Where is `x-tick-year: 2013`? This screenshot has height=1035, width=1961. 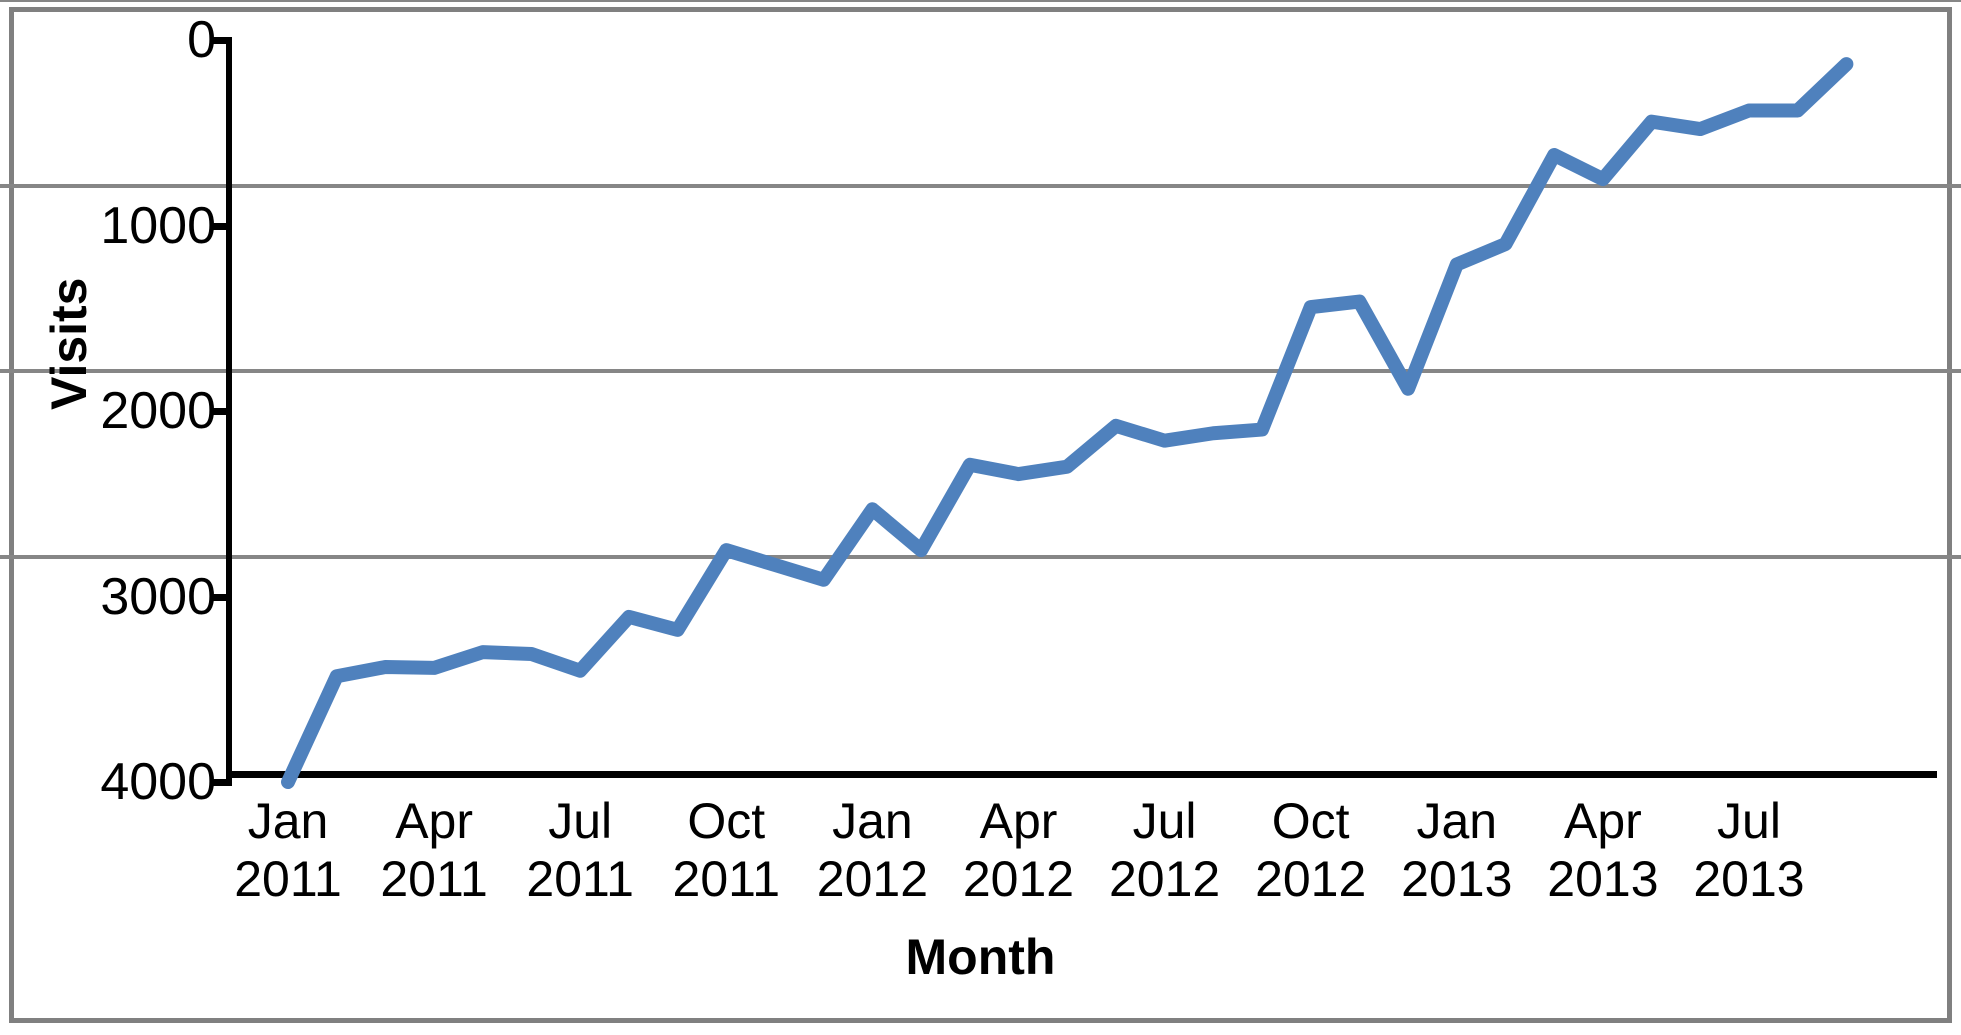
x-tick-year: 2013 is located at coordinates (1749, 879).